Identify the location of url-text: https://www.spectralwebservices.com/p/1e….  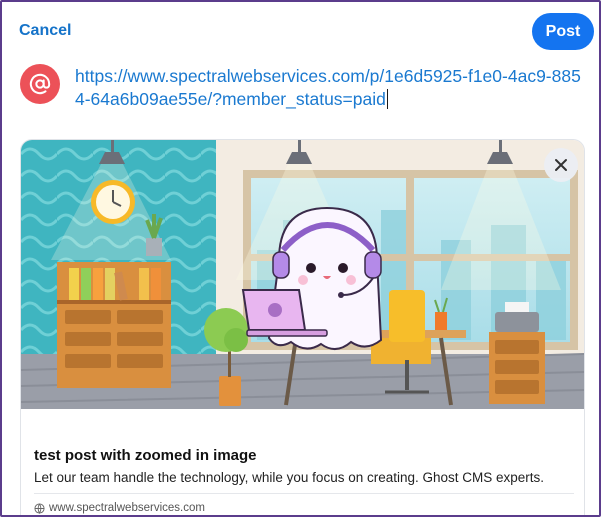
(328, 87).